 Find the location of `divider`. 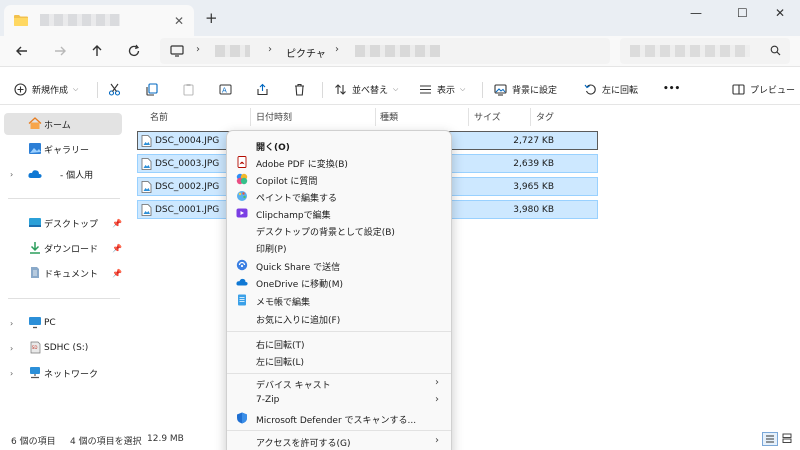

divider is located at coordinates (400, 66).